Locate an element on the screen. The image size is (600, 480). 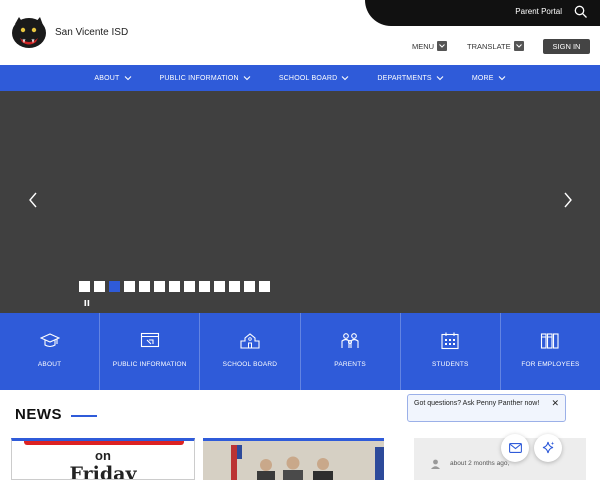
carousel-dots is located at coordinates (174, 286).